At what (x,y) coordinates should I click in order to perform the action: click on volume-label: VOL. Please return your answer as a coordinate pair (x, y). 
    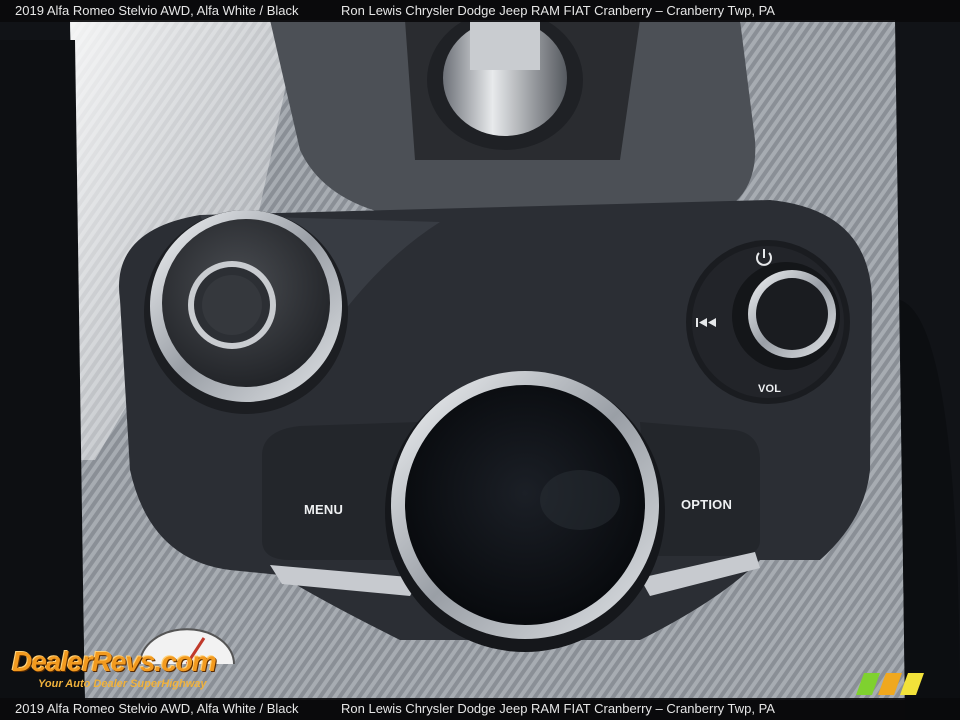
    Looking at the image, I should click on (770, 389).